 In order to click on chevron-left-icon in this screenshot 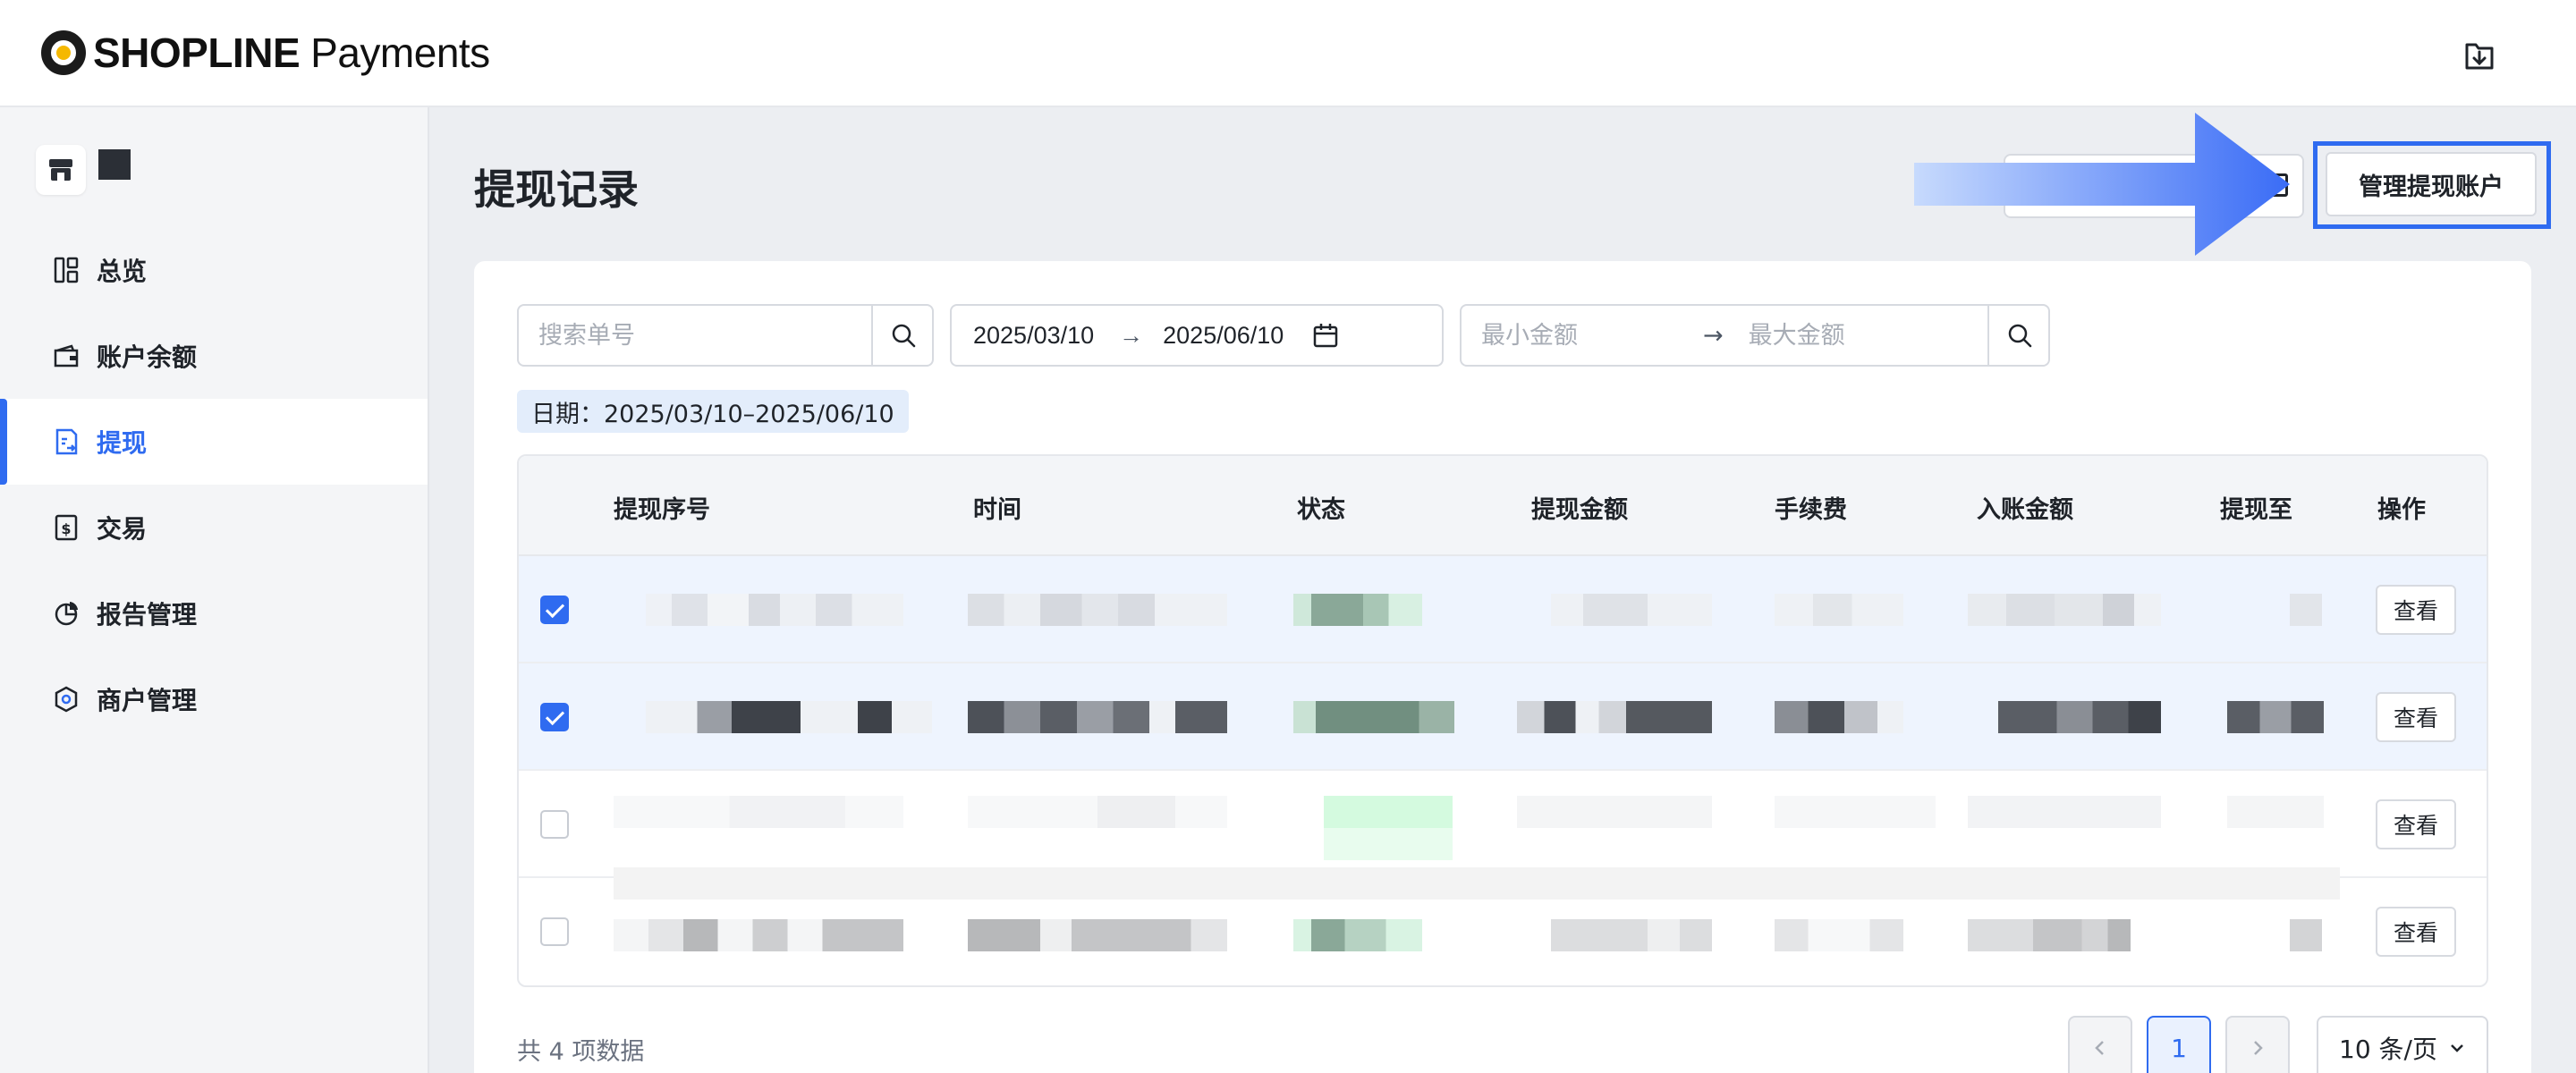, I will do `click(2099, 1048)`.